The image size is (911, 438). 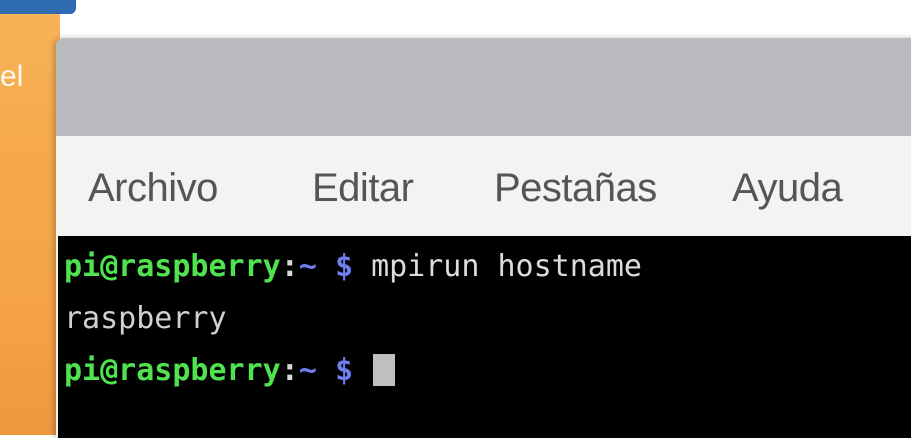 I want to click on taskbar-panel-edge, so click(x=38, y=7).